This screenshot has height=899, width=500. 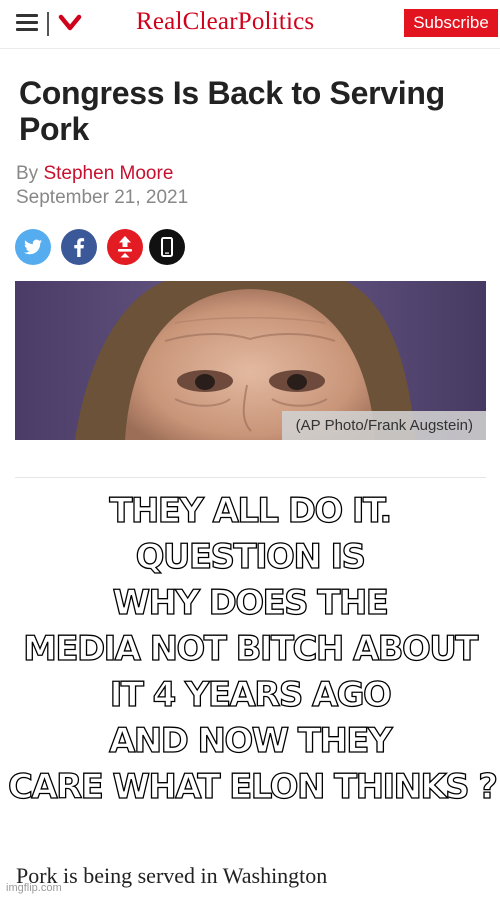 What do you see at coordinates (102, 197) in the screenshot?
I see `publish-date: September 21, 2021` at bounding box center [102, 197].